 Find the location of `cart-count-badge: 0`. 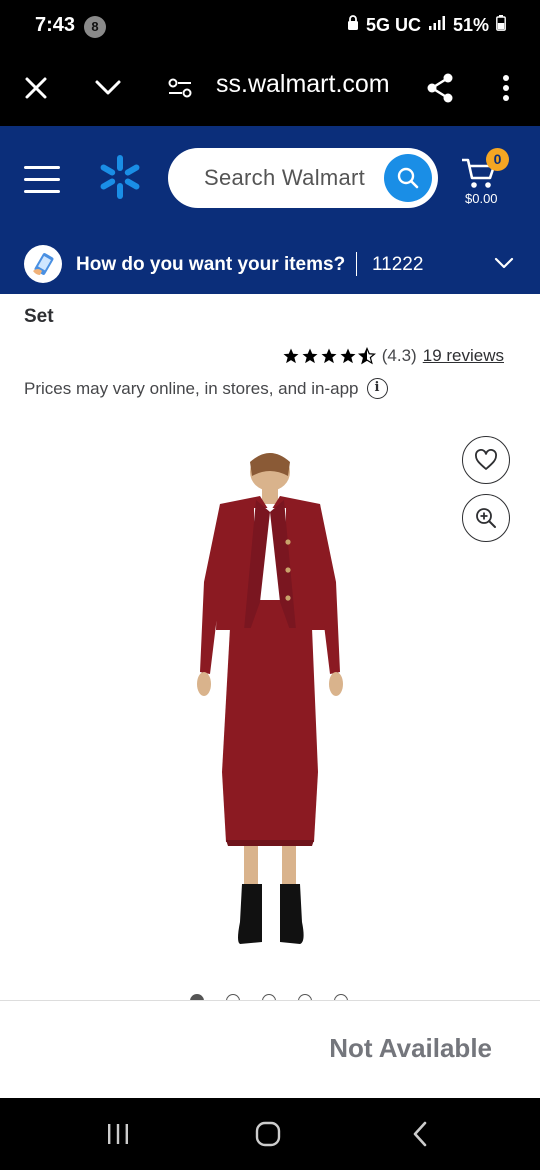

cart-count-badge: 0 is located at coordinates (497, 159).